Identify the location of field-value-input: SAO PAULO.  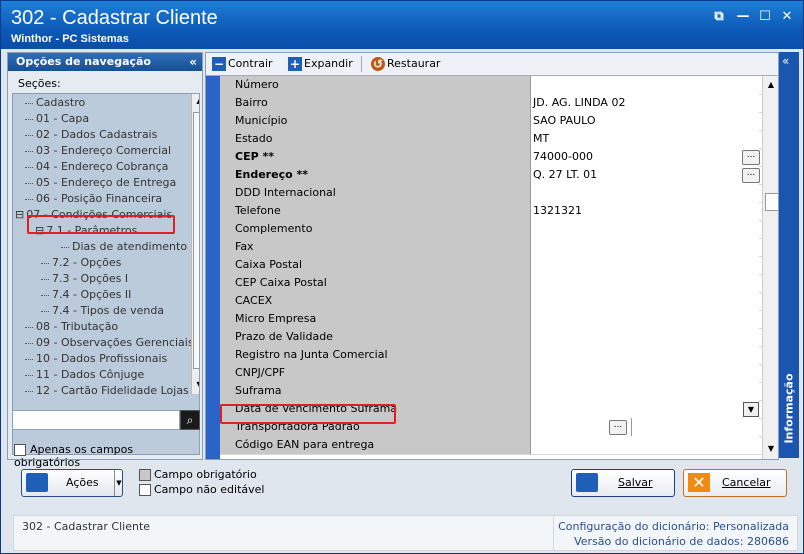
(645, 121).